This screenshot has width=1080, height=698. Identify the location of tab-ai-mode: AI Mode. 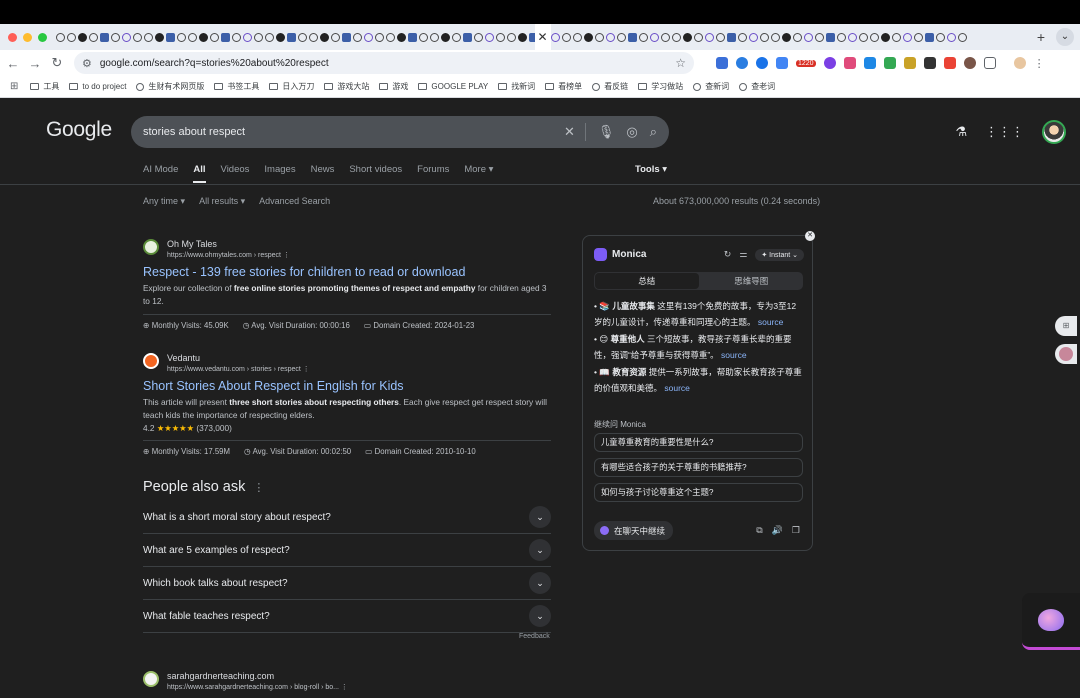
(160, 169).